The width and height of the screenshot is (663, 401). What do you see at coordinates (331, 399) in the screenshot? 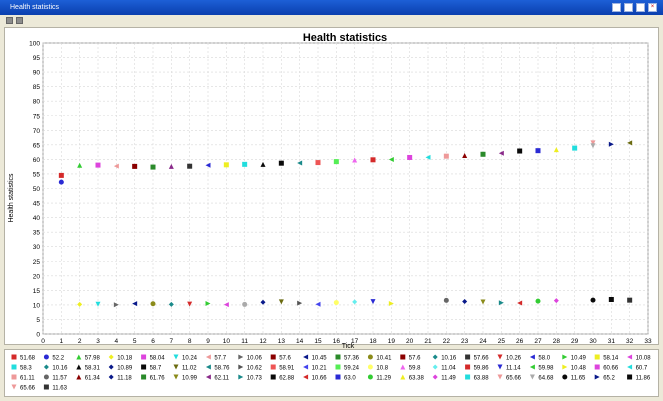
I see `footer` at bounding box center [331, 399].